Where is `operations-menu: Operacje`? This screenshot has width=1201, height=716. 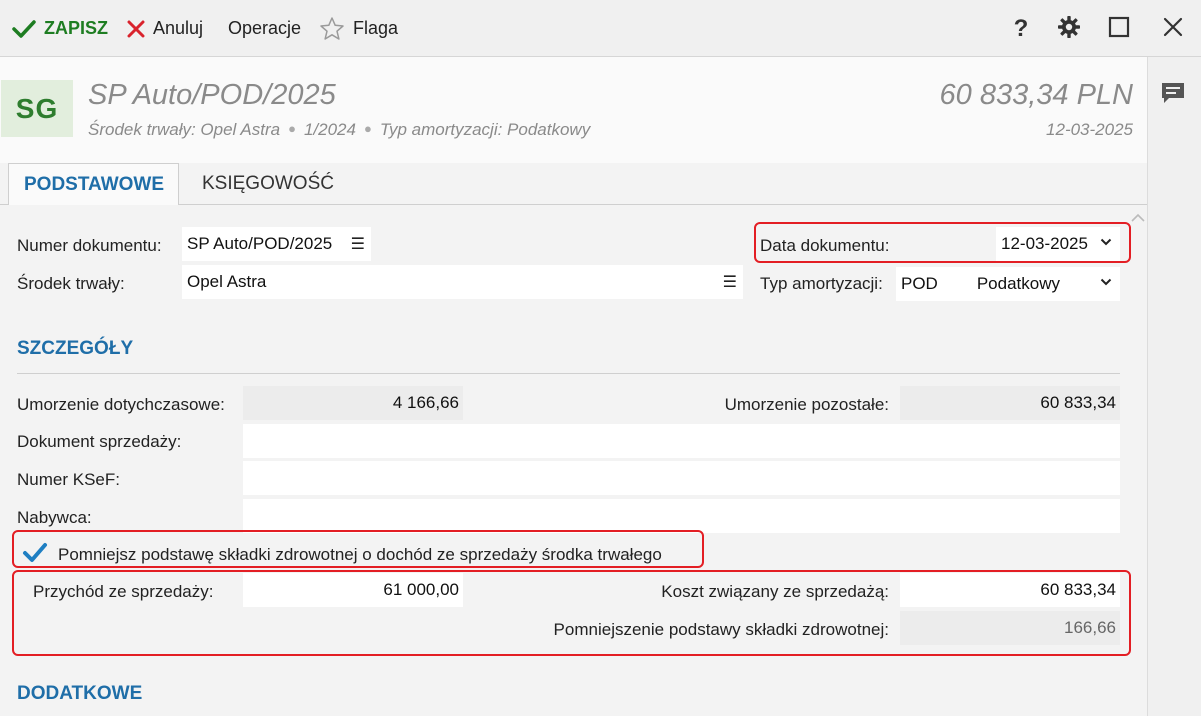 operations-menu: Operacje is located at coordinates (264, 28).